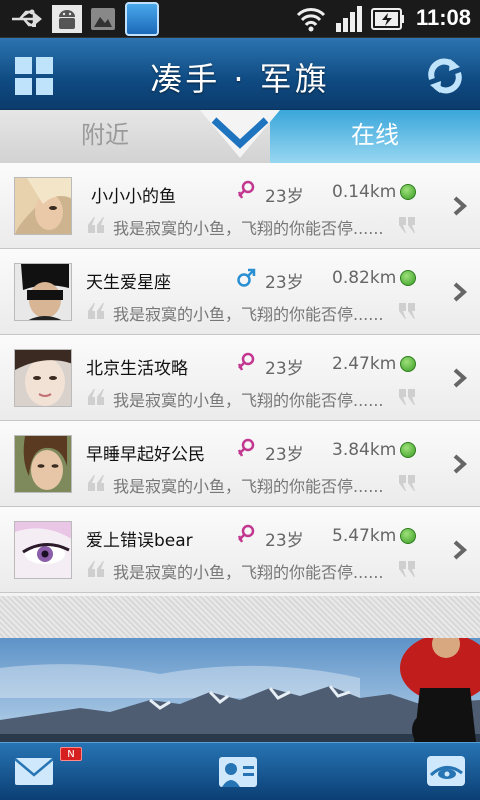  I want to click on mail-icon, so click(34, 771).